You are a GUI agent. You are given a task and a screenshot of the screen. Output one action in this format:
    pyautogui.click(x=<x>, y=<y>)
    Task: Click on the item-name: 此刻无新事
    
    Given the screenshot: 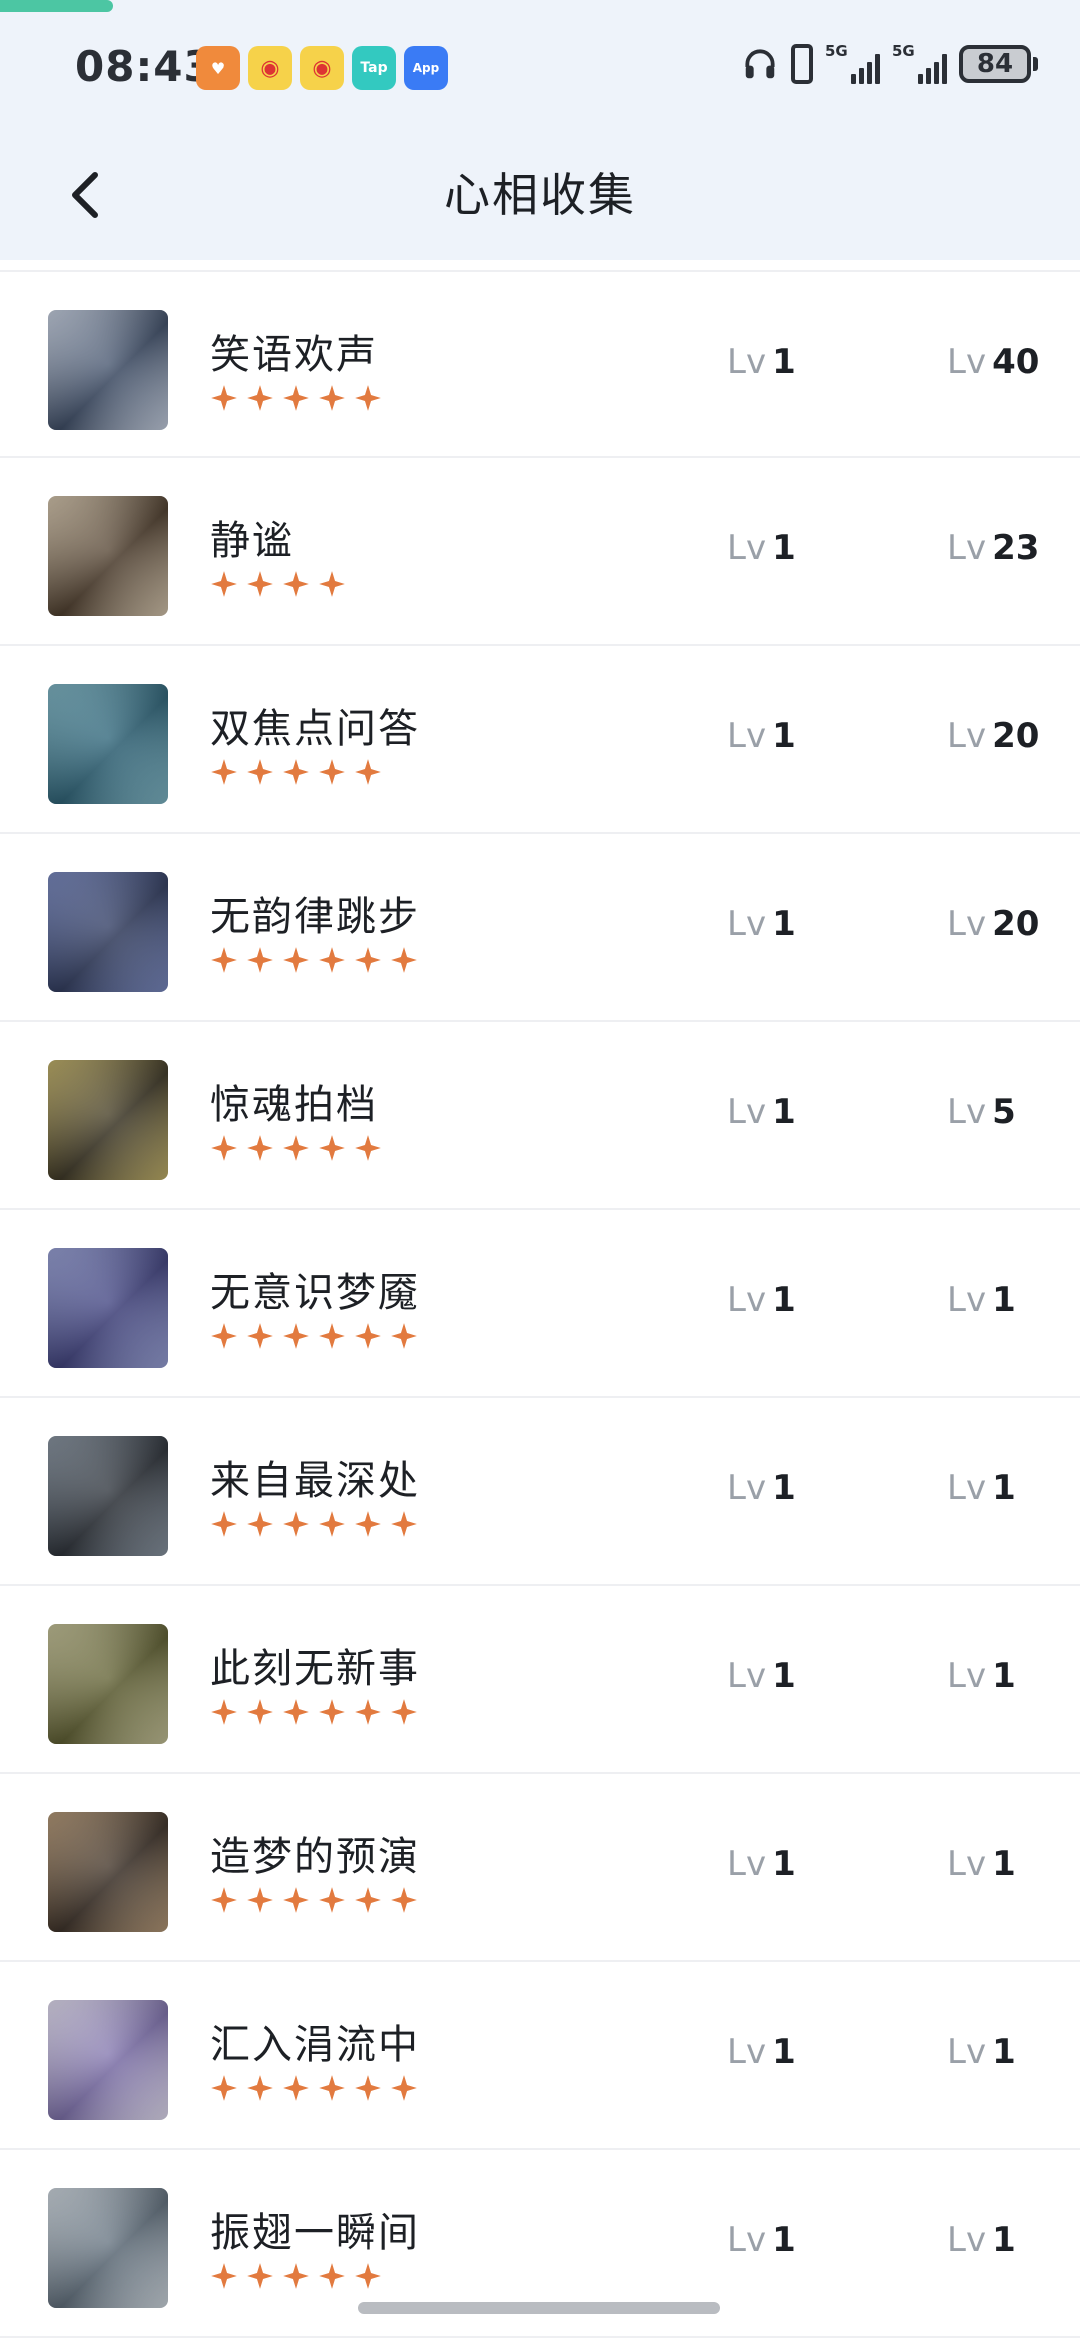 What is the action you would take?
    pyautogui.click(x=315, y=1669)
    